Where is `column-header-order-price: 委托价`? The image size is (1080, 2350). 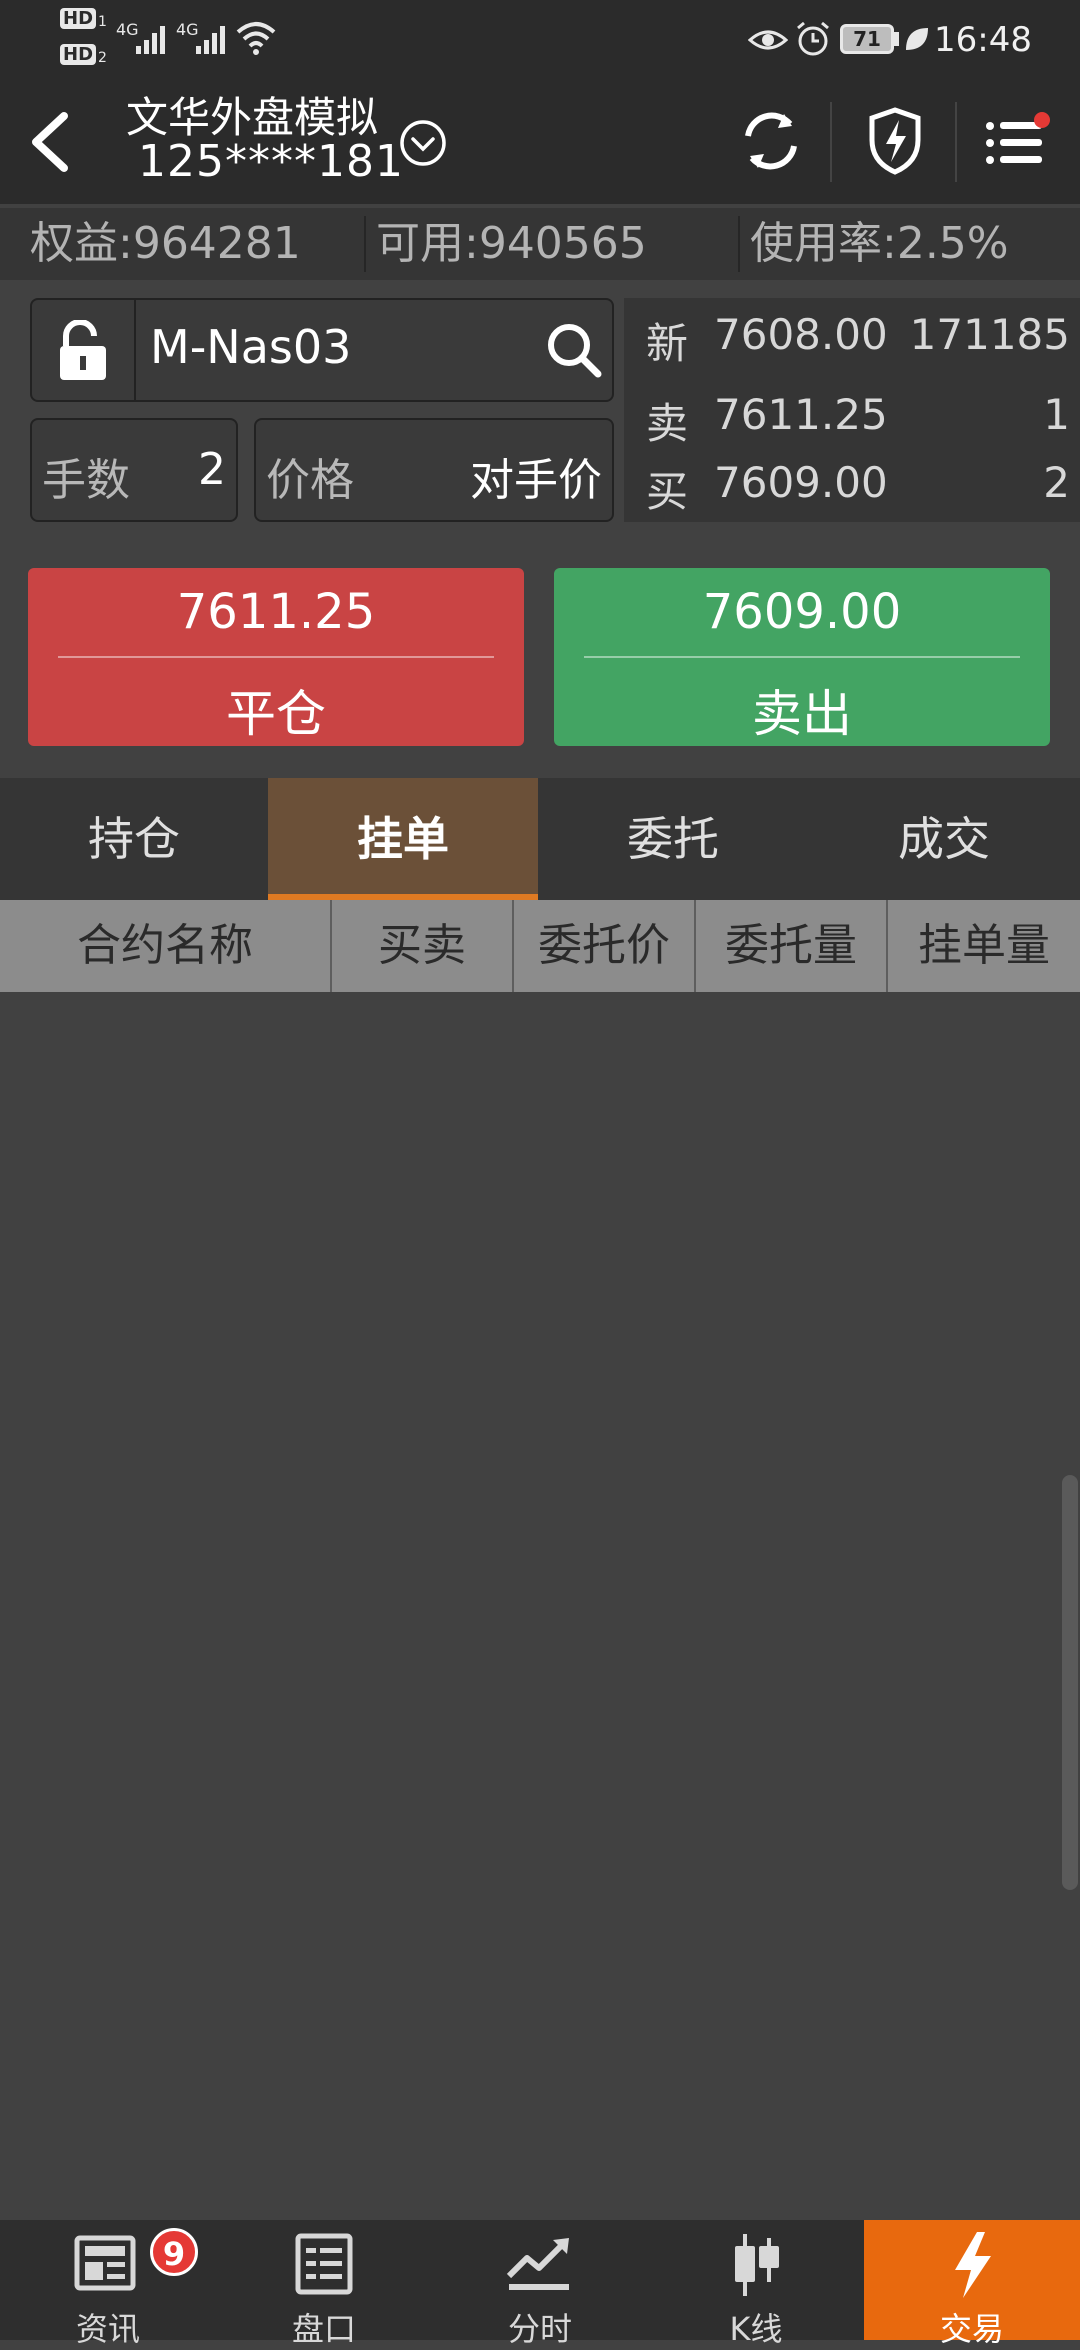
column-header-order-price: 委托价 is located at coordinates (604, 946).